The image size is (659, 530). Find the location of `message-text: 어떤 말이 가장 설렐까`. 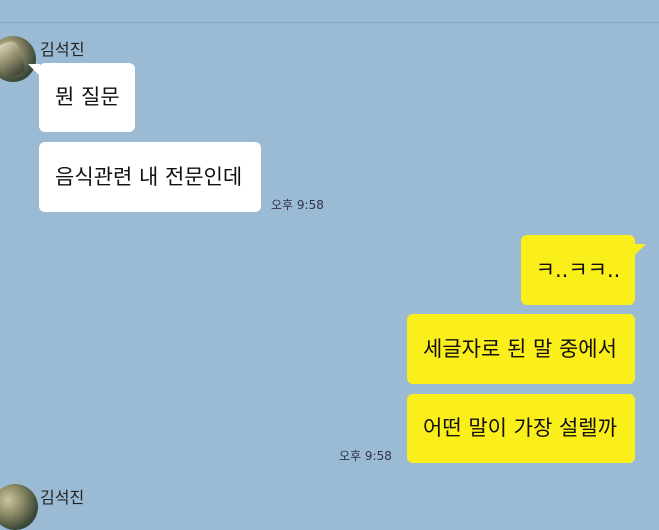

message-text: 어떤 말이 가장 설렐까 is located at coordinates (520, 428).